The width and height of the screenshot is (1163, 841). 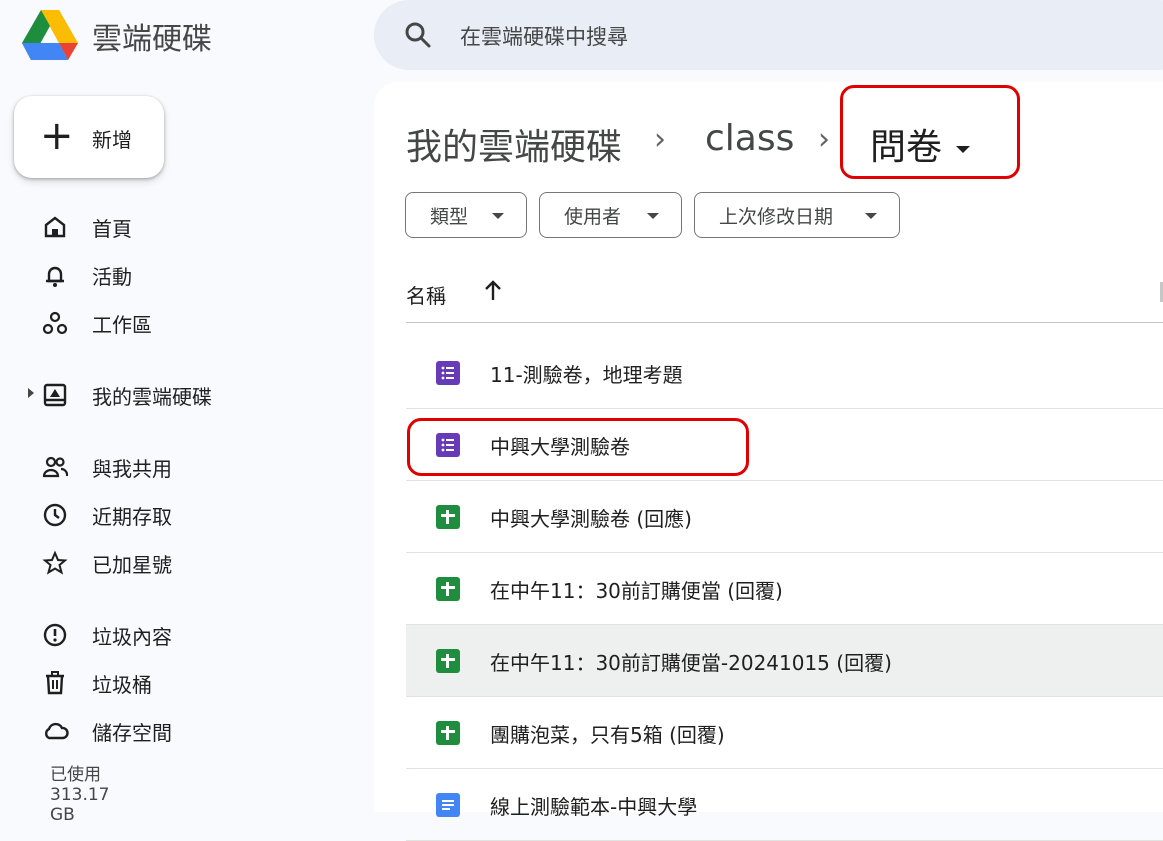 I want to click on breadcrumb-root: 我的雲端硬碟, so click(x=514, y=144).